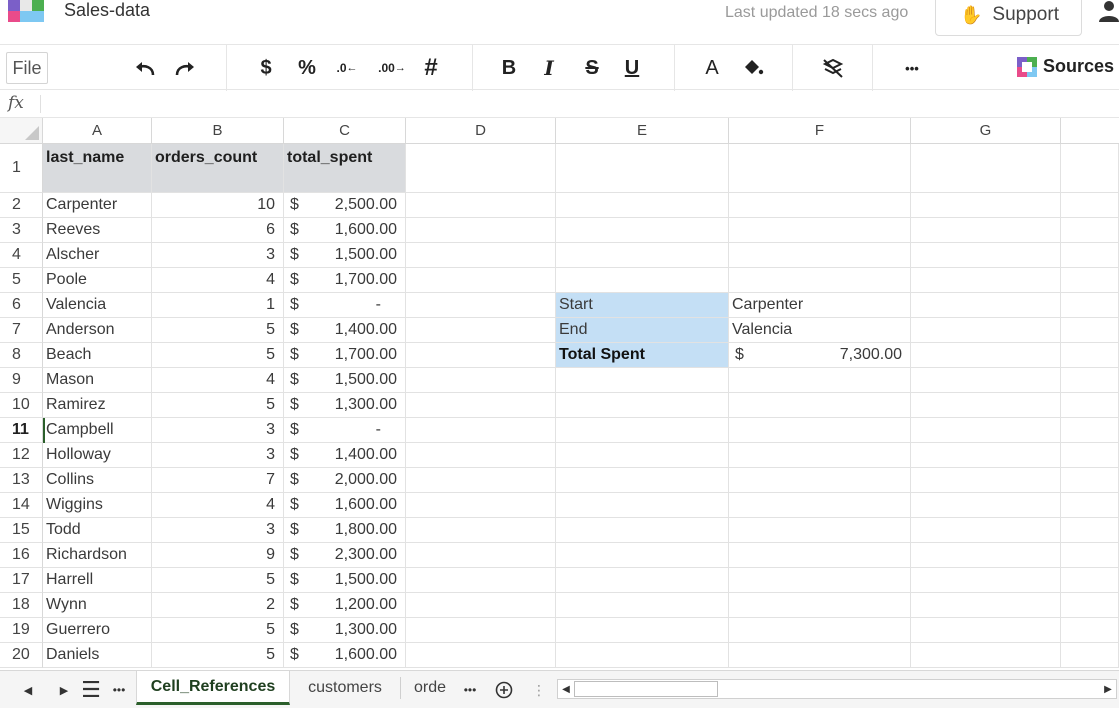 The image size is (1119, 708). I want to click on last-name-cell: Wiggins, so click(97, 505).